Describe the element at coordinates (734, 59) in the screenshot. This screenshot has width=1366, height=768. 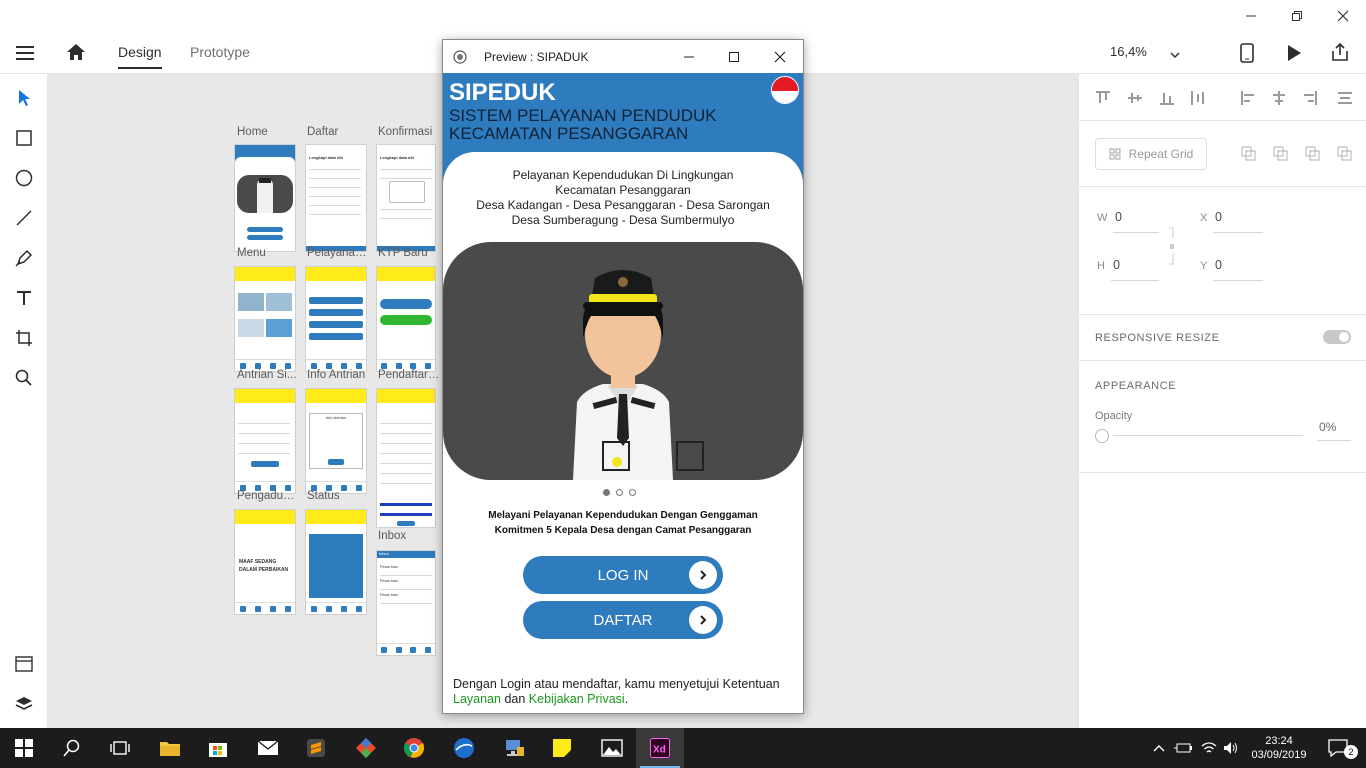
I see `preview-maximize-icon` at that location.